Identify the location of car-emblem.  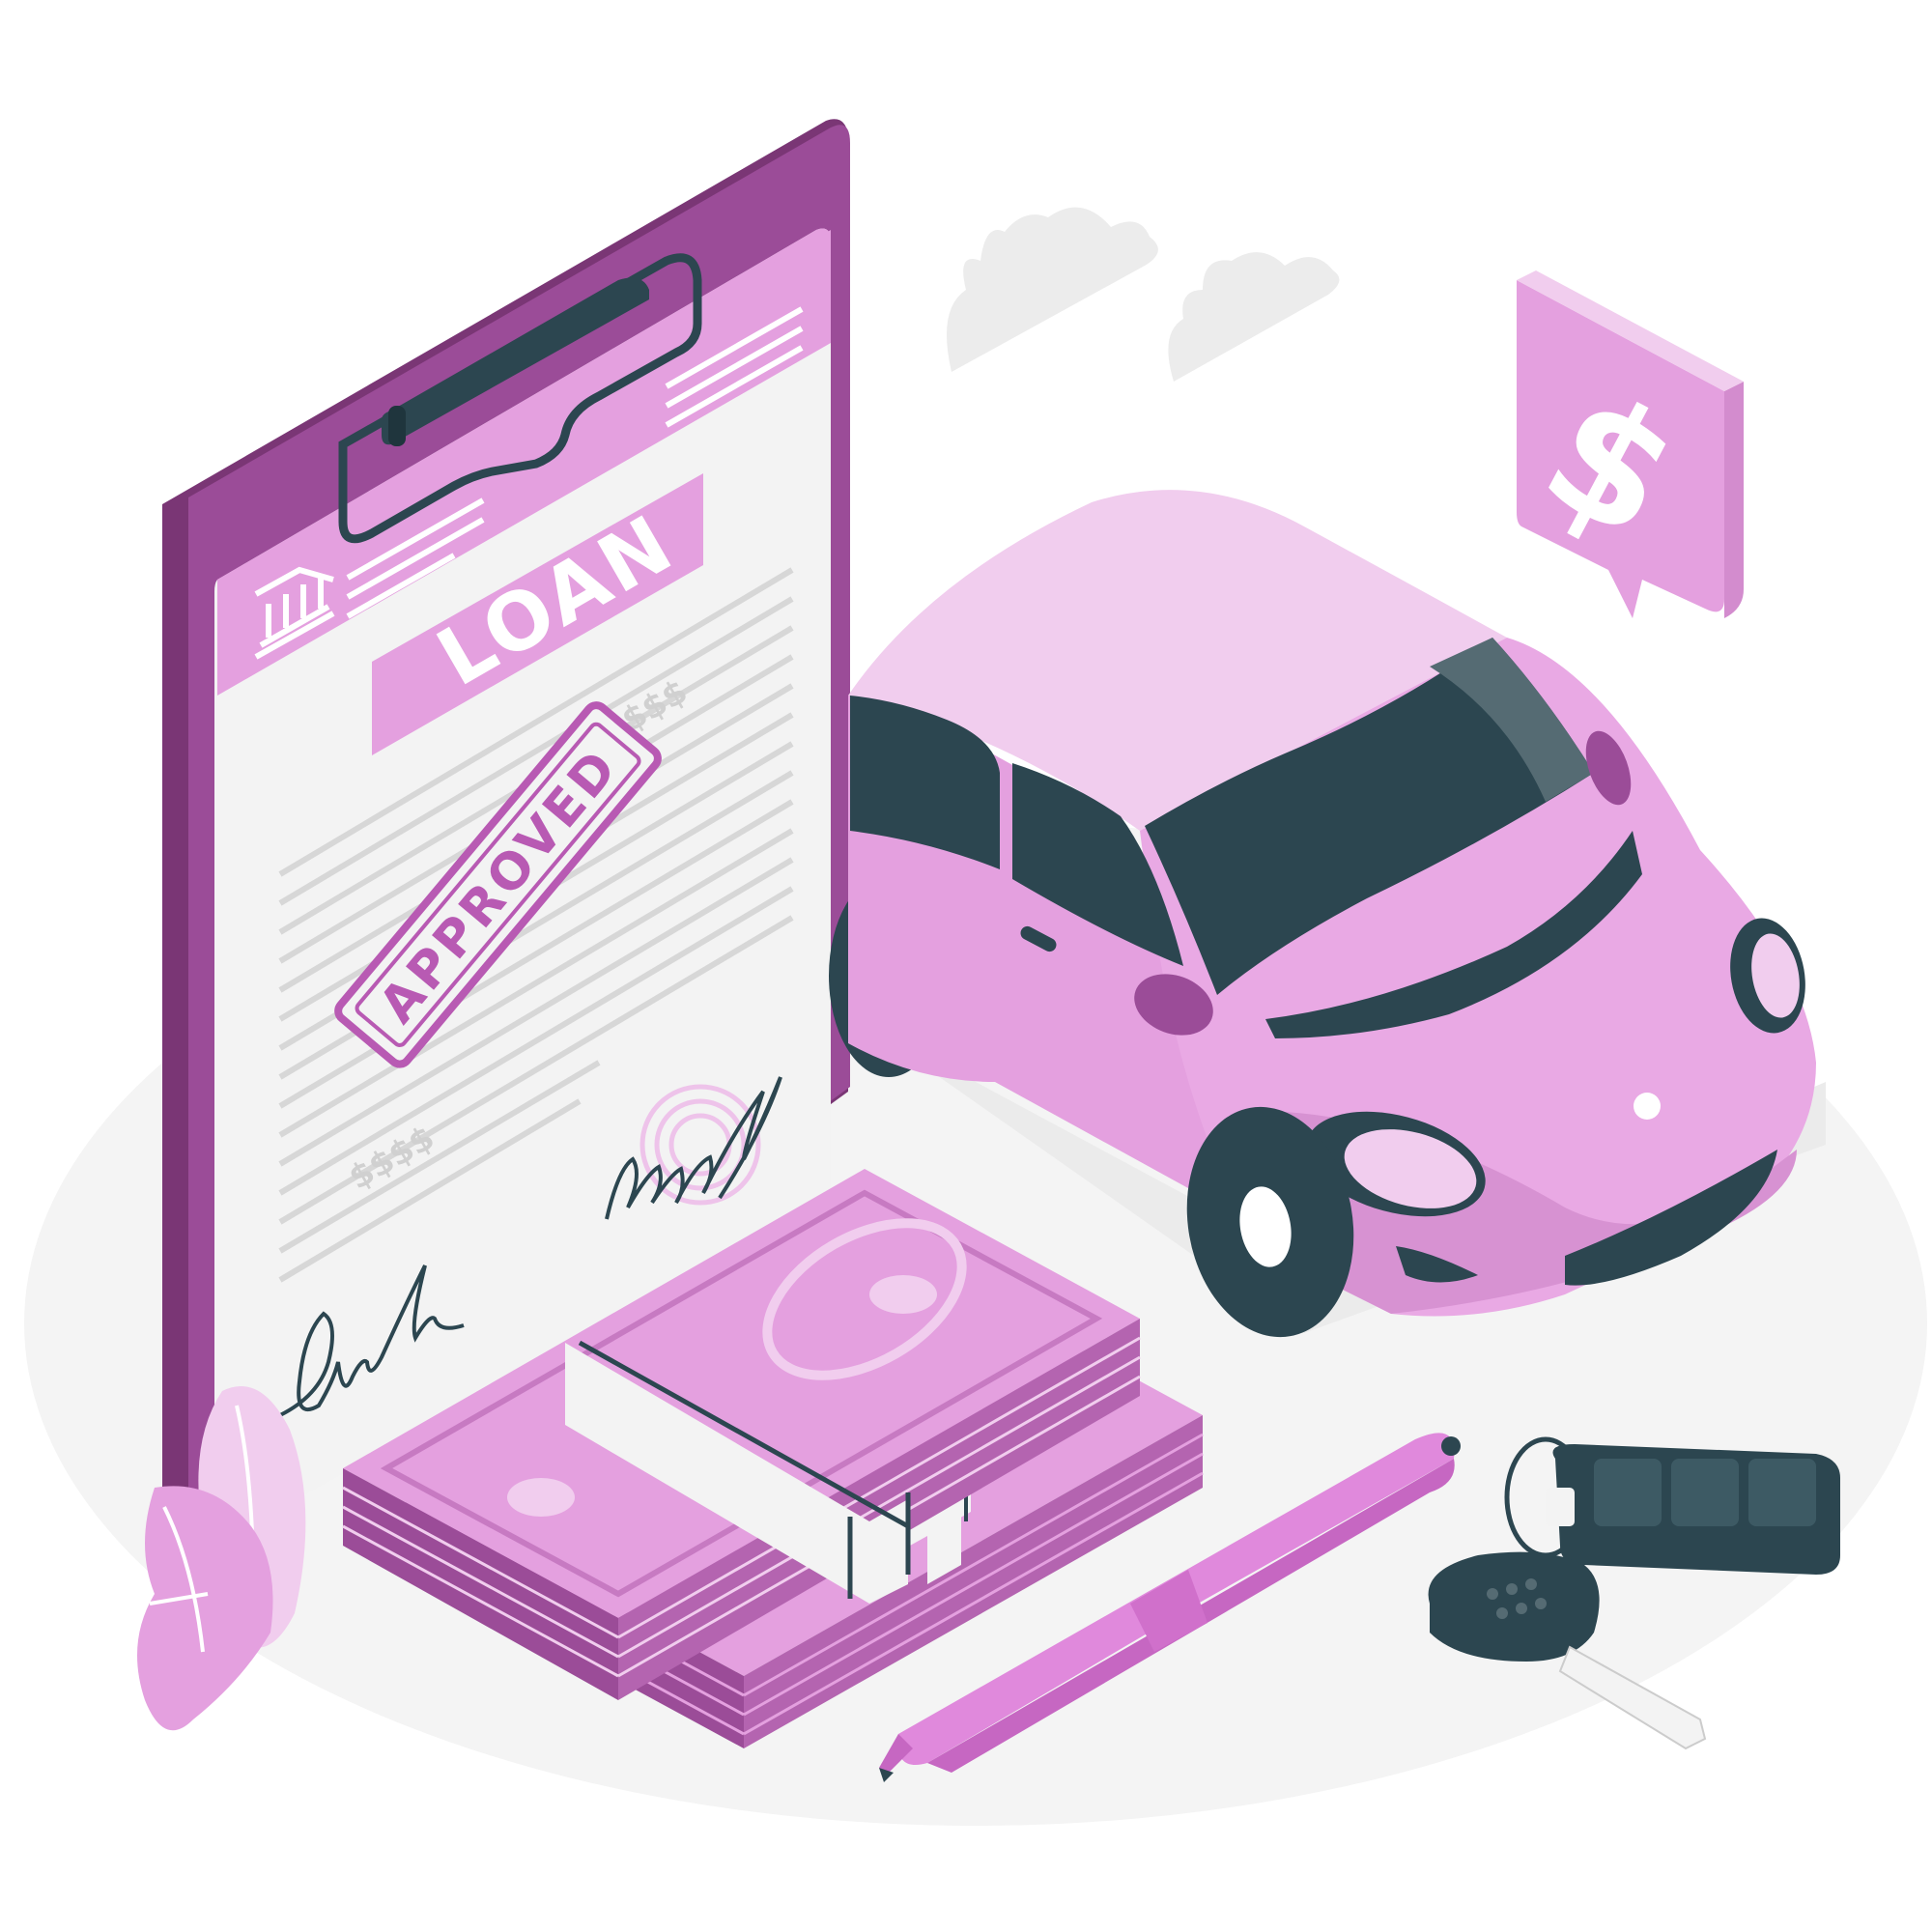
(1647, 1106).